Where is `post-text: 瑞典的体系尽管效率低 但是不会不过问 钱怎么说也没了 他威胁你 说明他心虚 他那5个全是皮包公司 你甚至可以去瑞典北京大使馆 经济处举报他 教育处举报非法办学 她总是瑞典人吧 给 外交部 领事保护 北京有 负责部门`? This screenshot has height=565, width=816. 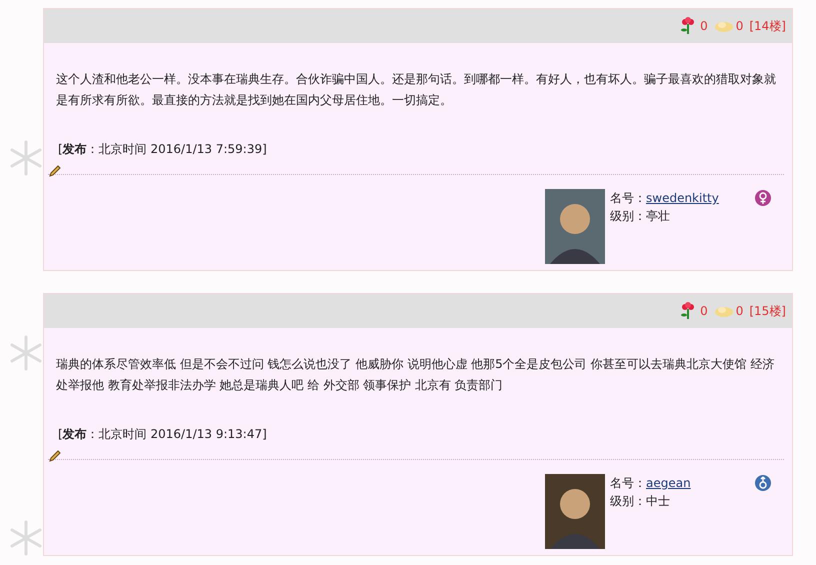 post-text: 瑞典的体系尽管效率低 但是不会不过问 钱怎么说也没了 他威胁你 说明他心虚 他那5个全是皮包公司 你甚至可以去瑞典北京大使馆 经济处举报他 教育处举报非法办学 她总是瑞典人吧 给 外交部 领事保护 北京有 负责部门 is located at coordinates (416, 375).